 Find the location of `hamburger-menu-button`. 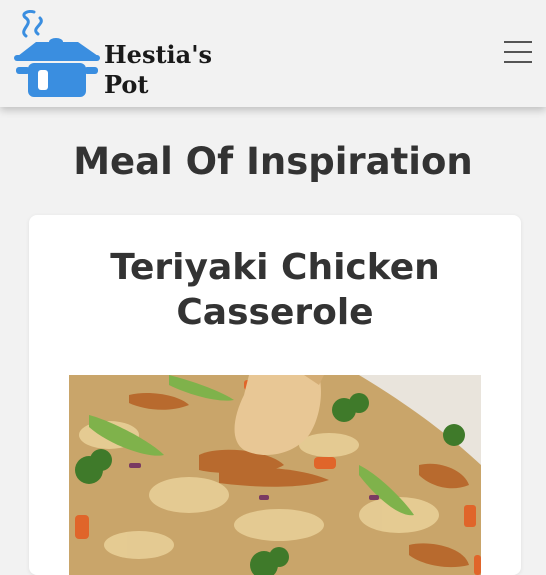

hamburger-menu-button is located at coordinates (518, 52).